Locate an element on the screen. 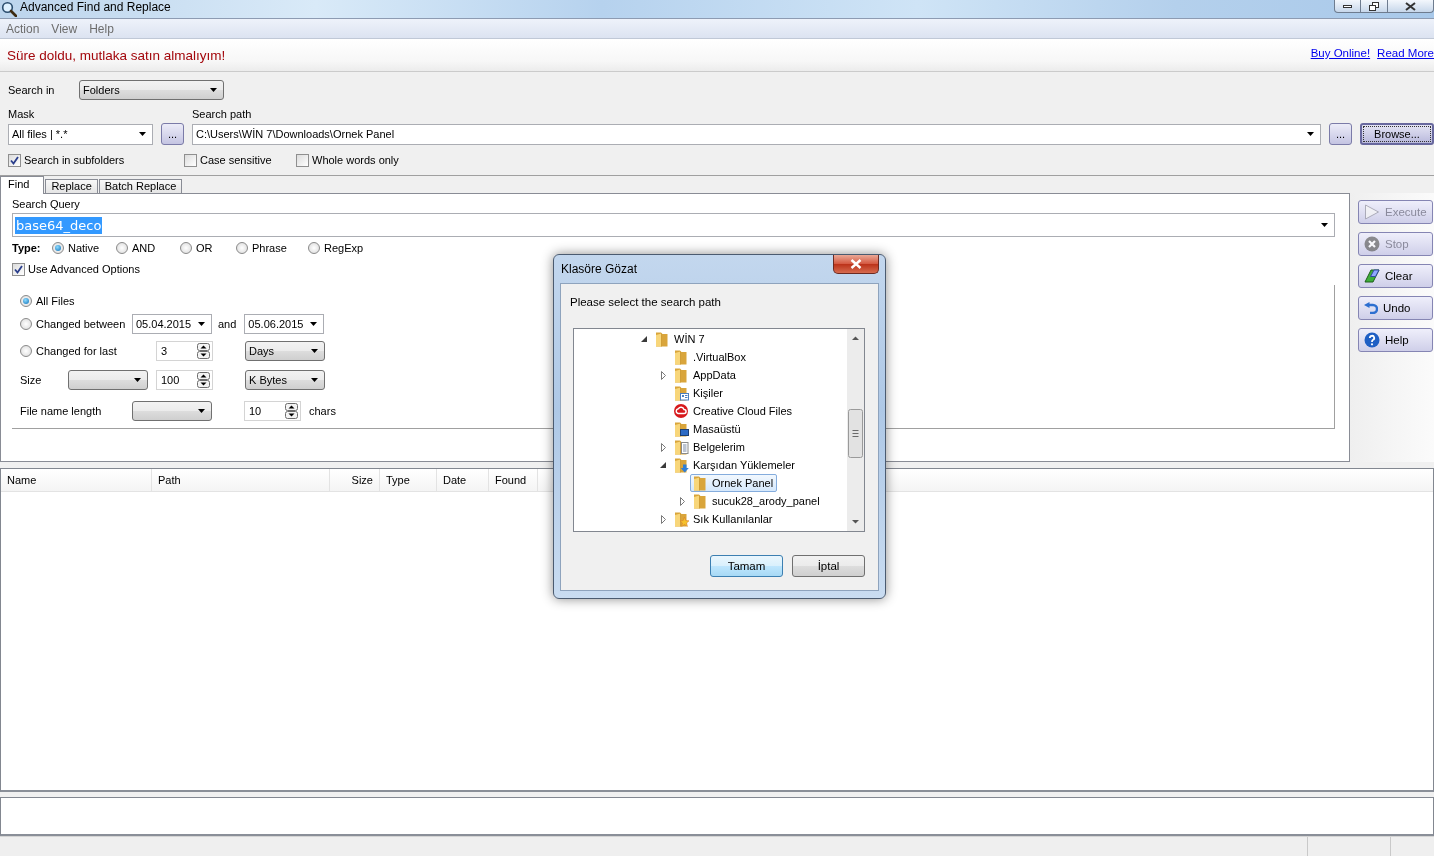  spin-field: 10 is located at coordinates (272, 411).